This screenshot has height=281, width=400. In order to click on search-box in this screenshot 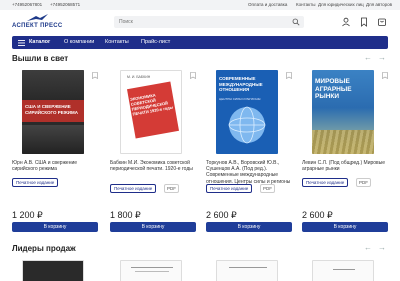, I will do `click(209, 22)`.